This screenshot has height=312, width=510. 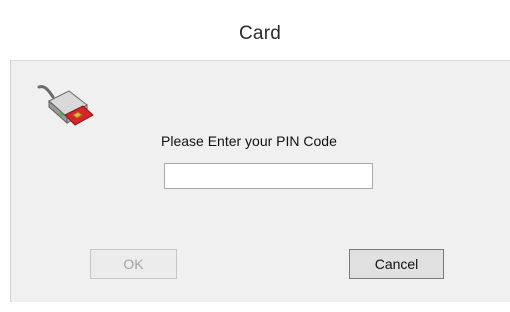 I want to click on cancel-button: Cancel, so click(x=396, y=264).